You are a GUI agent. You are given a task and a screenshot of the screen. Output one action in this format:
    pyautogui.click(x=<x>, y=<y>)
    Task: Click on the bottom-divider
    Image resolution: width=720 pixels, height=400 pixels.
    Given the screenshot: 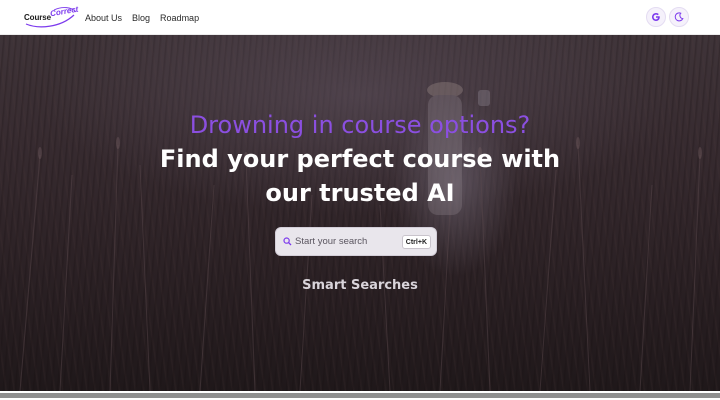 What is the action you would take?
    pyautogui.click(x=360, y=395)
    